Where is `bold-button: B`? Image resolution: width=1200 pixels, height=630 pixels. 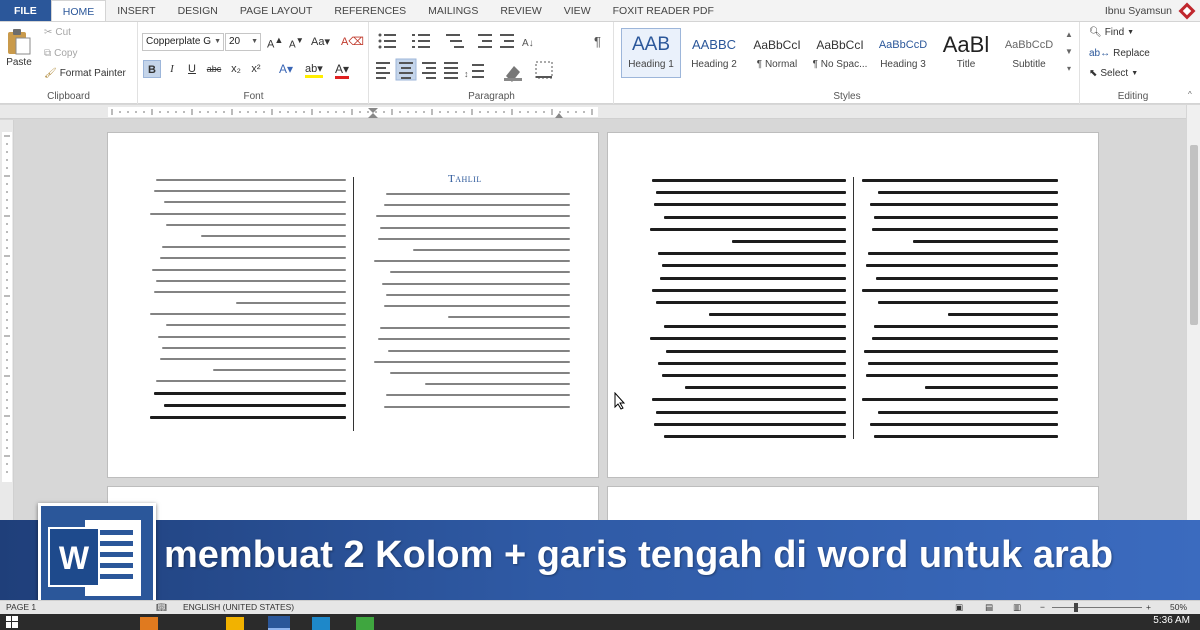 bold-button: B is located at coordinates (152, 69).